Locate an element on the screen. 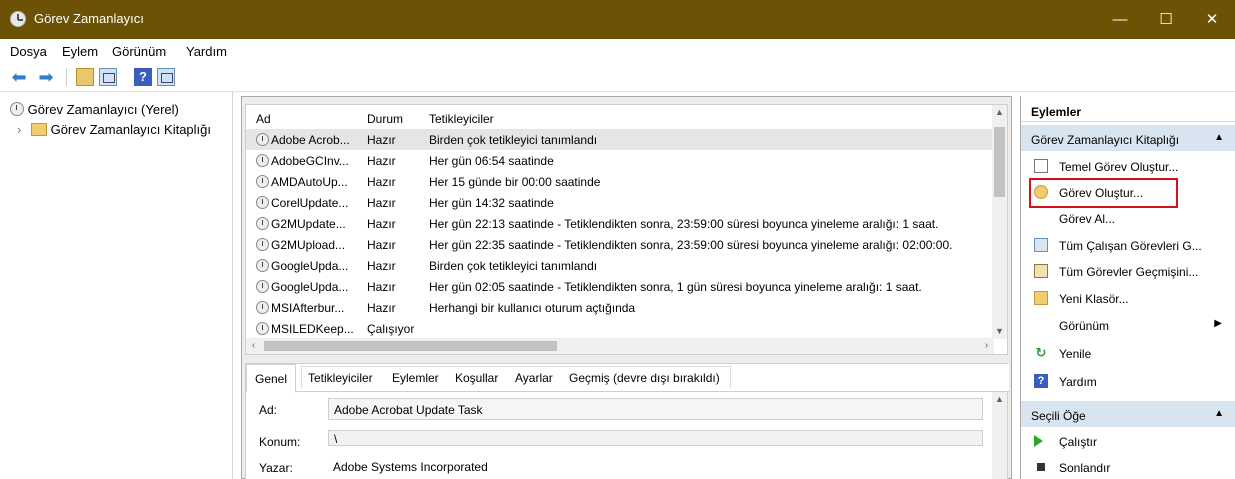 Image resolution: width=1235 pixels, height=479 pixels. close-button: ✕ is located at coordinates (1212, 19).